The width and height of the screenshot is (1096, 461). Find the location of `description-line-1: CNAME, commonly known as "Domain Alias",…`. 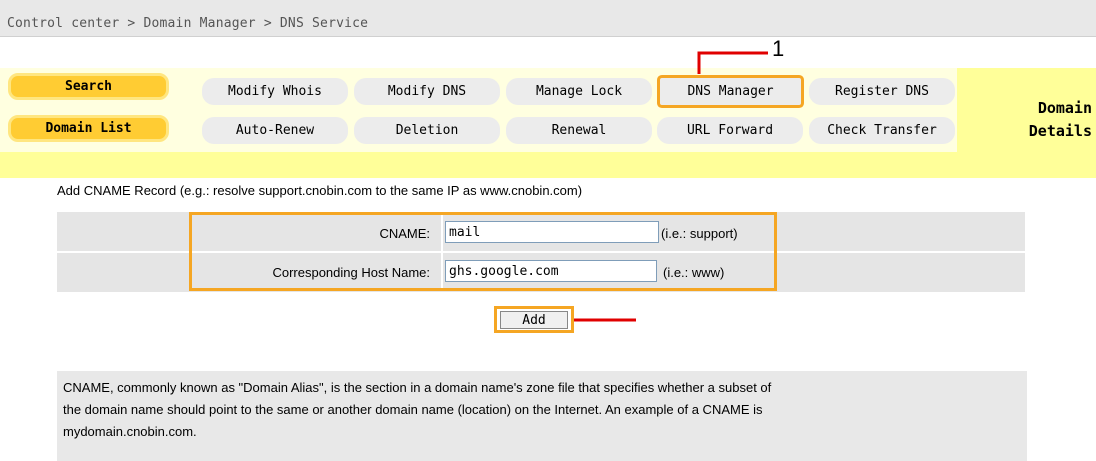

description-line-1: CNAME, commonly known as "Domain Alias",… is located at coordinates (417, 387).